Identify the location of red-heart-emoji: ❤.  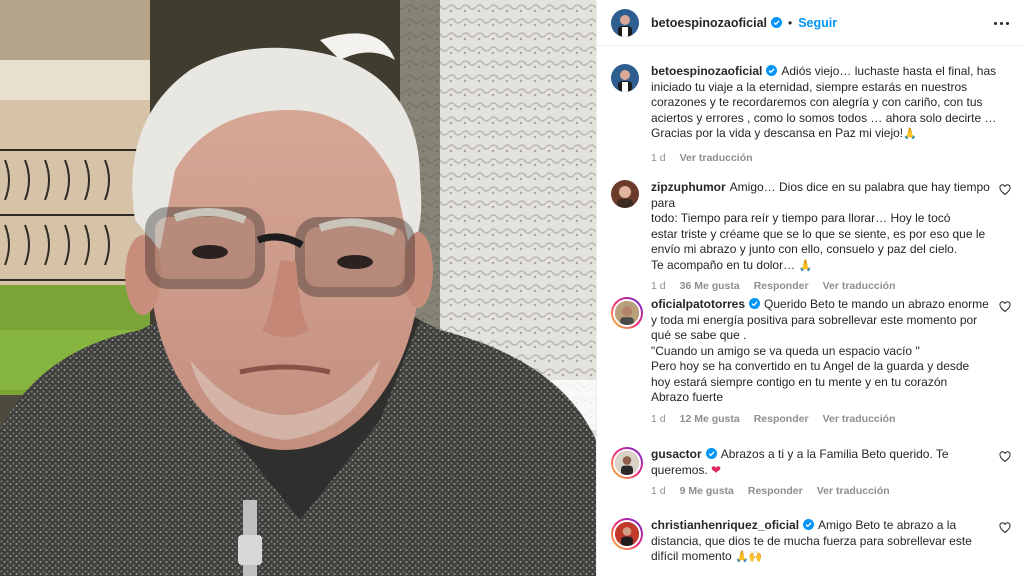
(716, 469).